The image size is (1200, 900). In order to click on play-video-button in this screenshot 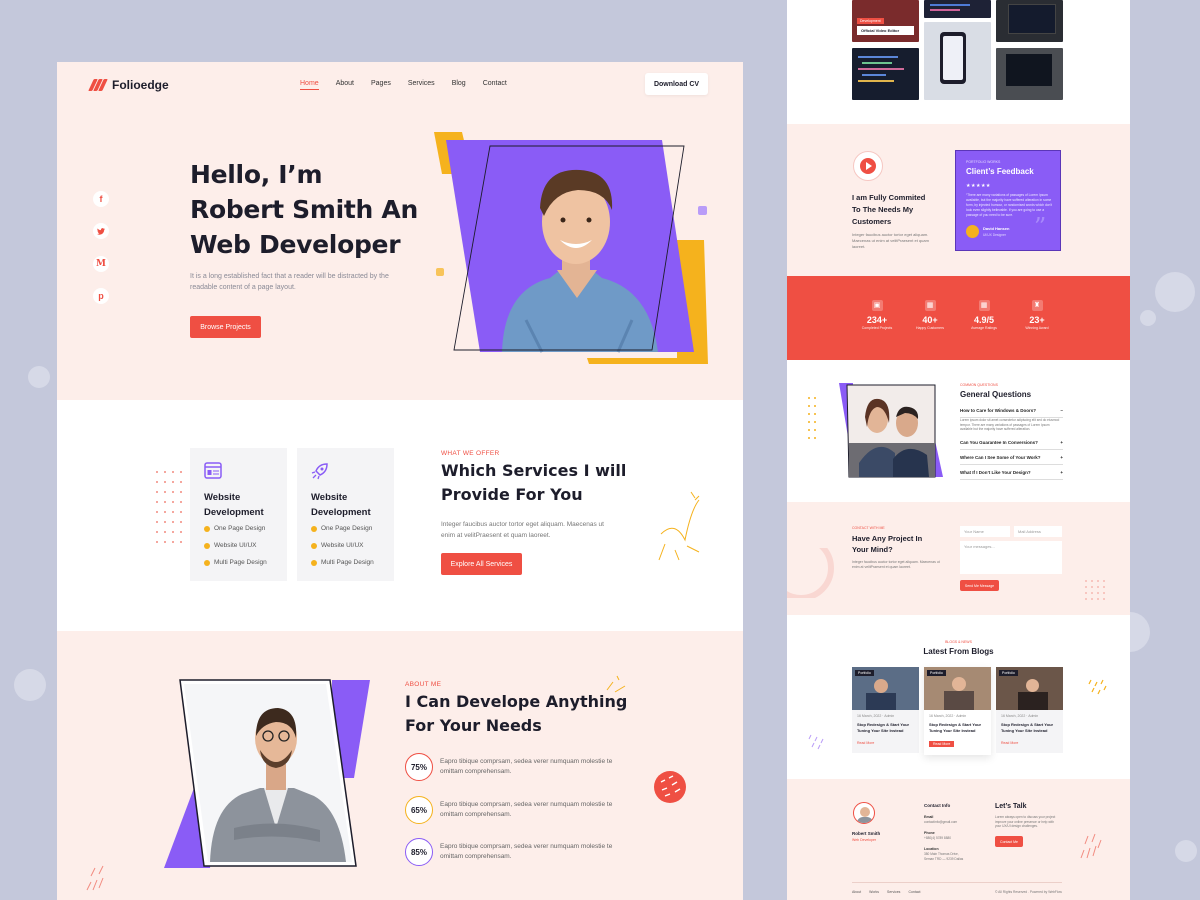, I will do `click(868, 166)`.